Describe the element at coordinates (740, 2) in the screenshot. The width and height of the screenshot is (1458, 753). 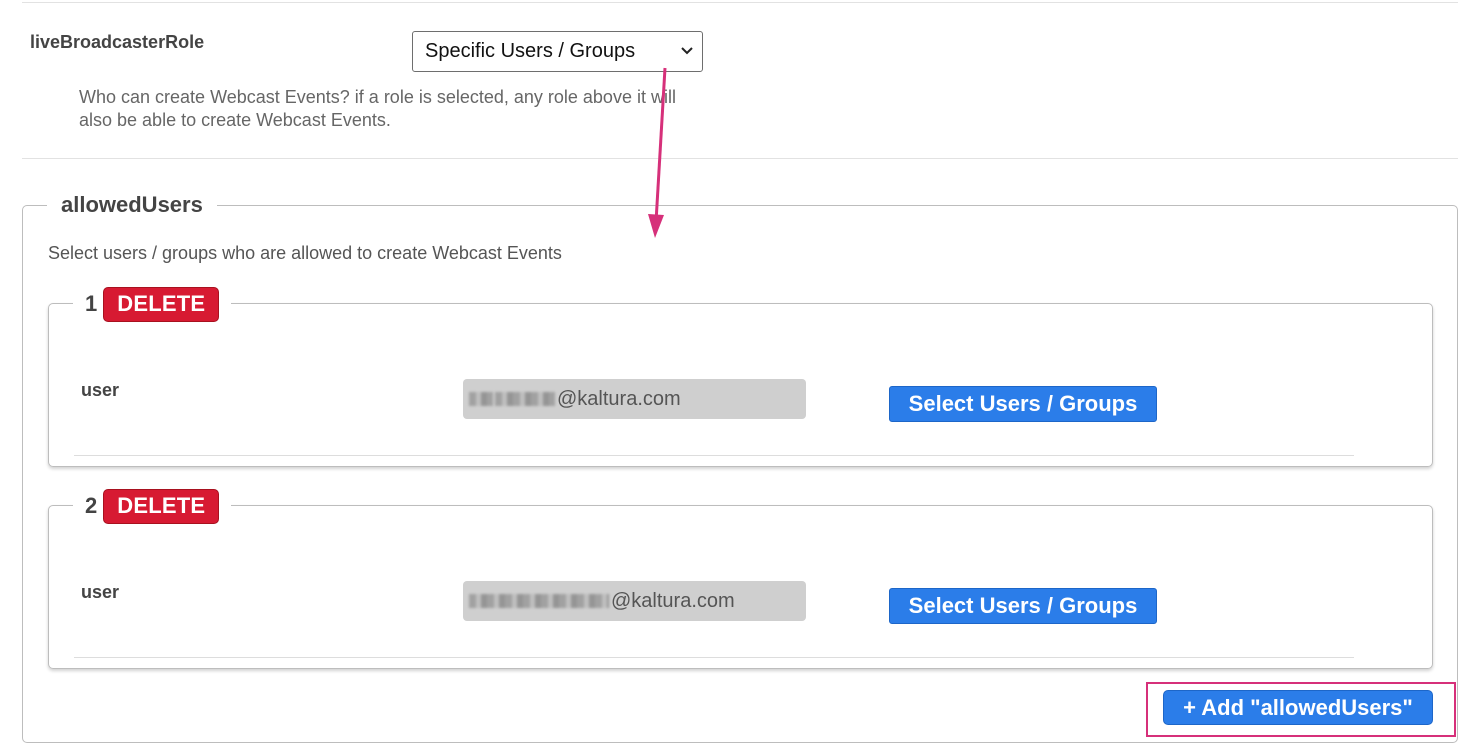
I see `top-divider` at that location.